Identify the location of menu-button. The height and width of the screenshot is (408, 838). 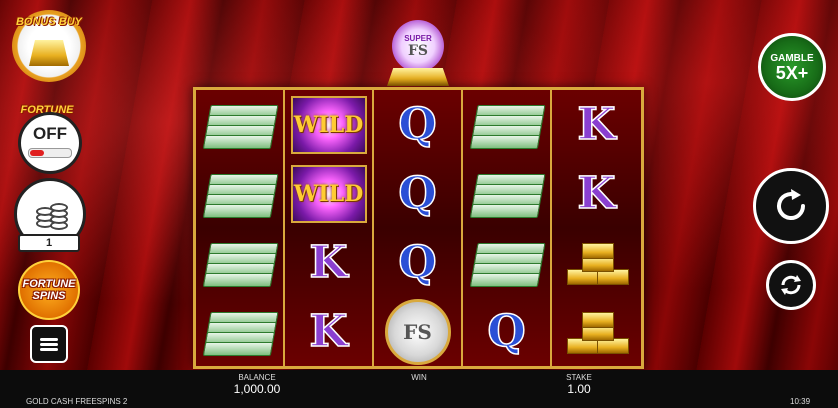
(49, 344).